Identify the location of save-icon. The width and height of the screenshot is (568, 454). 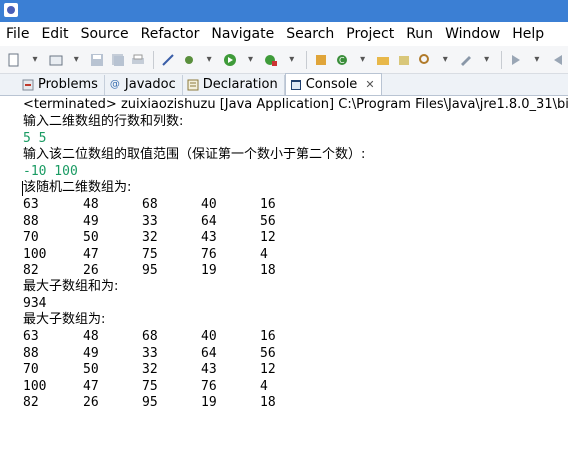
(97, 60).